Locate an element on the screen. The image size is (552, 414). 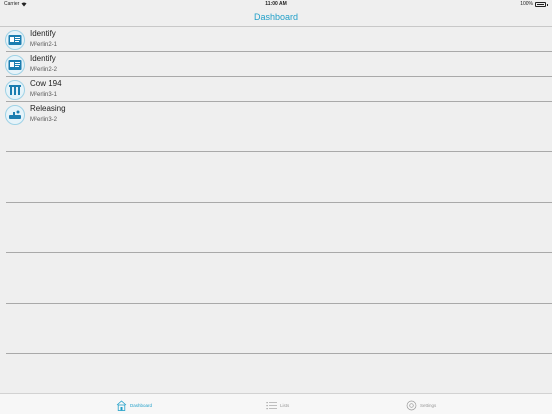
tab-dashboard: Dashboard is located at coordinates (134, 405).